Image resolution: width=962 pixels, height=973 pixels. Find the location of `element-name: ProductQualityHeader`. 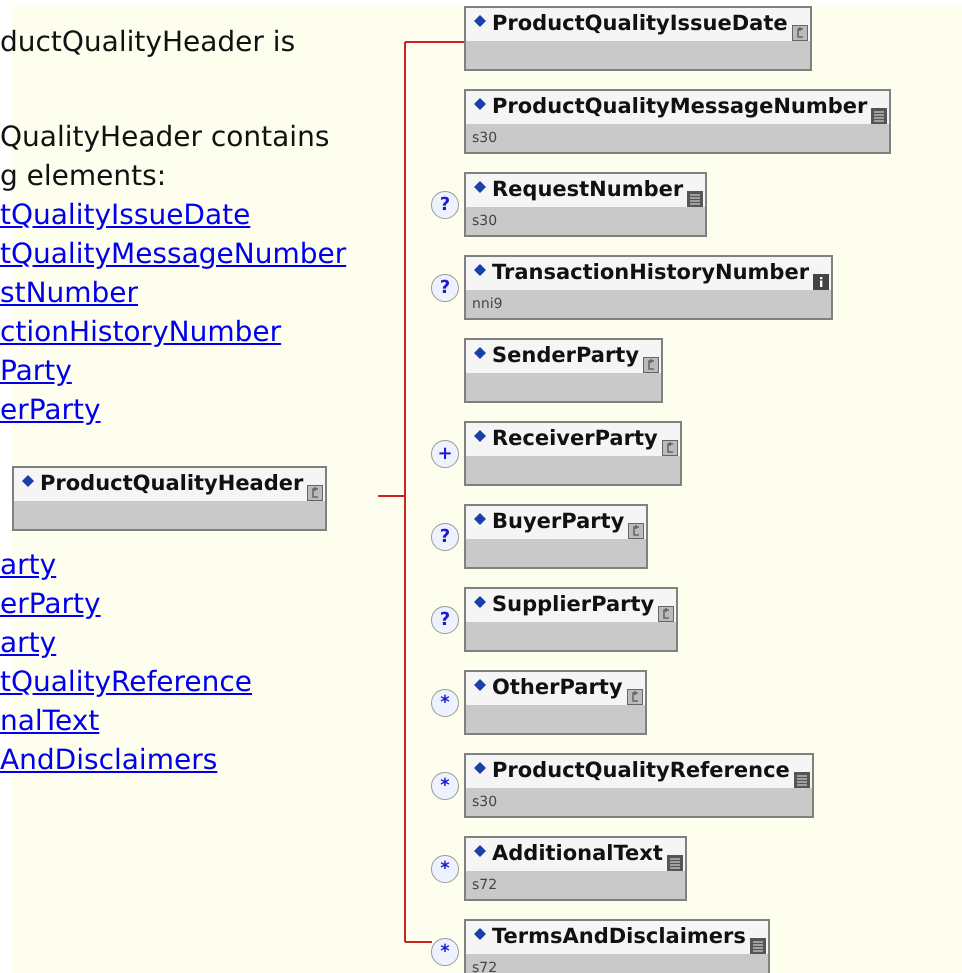

element-name: ProductQualityHeader is located at coordinates (172, 483).